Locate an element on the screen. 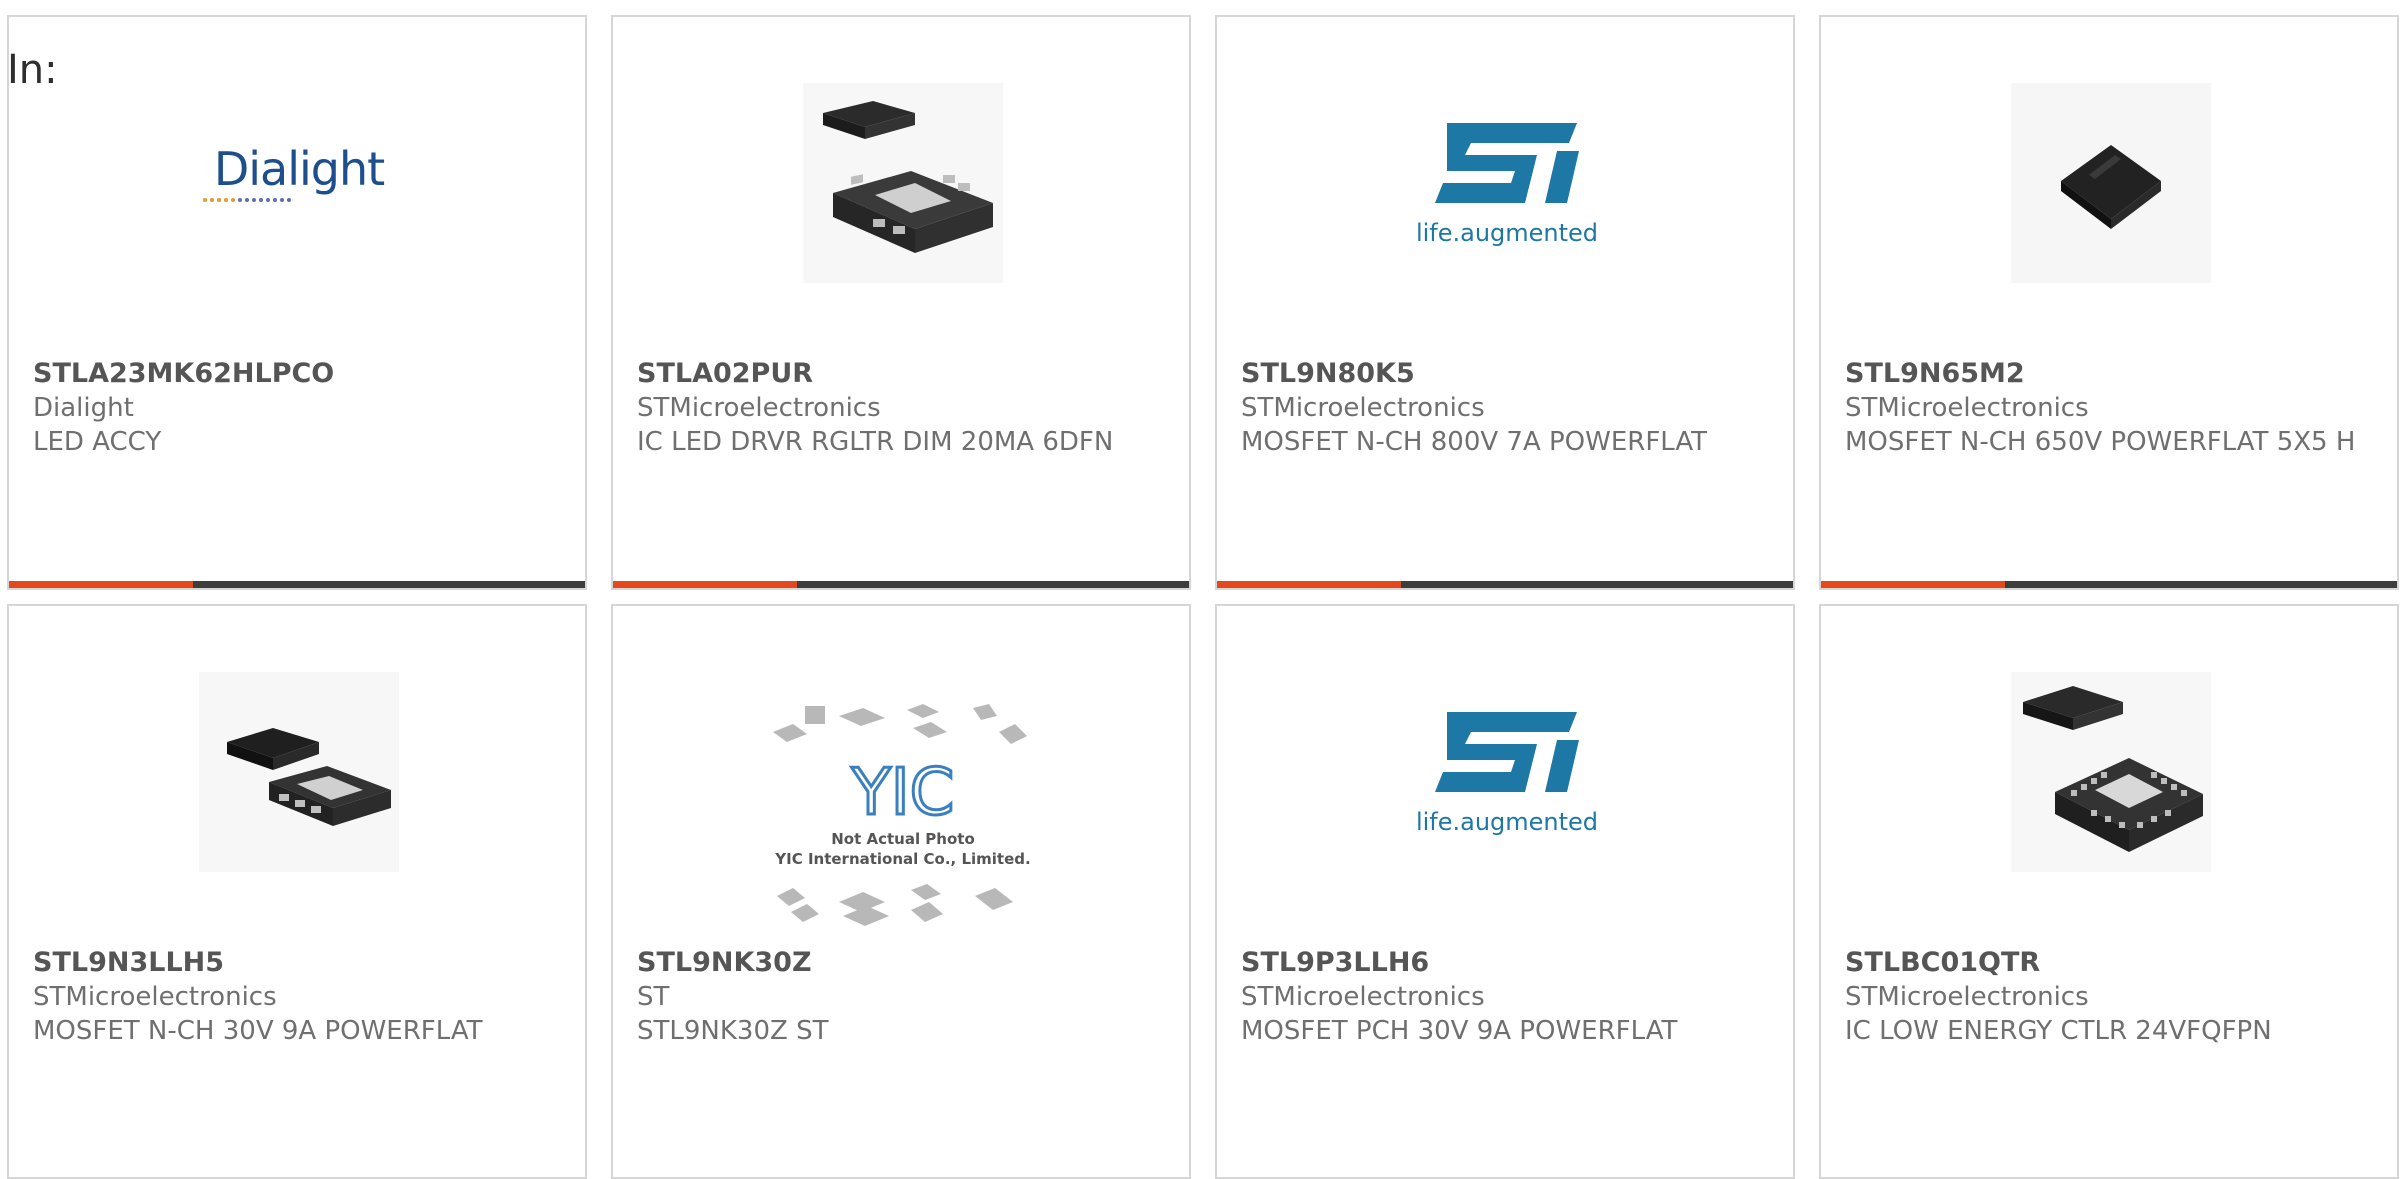 The image size is (2400, 1179). powerflat-chip-icon is located at coordinates (2111, 183).